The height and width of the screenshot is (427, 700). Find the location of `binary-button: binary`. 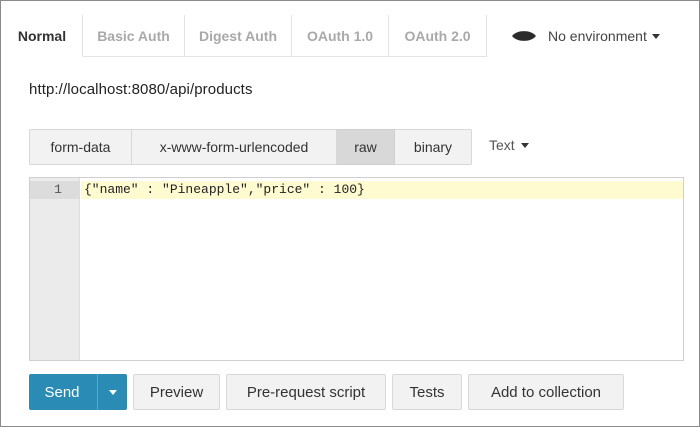

binary-button: binary is located at coordinates (433, 147).